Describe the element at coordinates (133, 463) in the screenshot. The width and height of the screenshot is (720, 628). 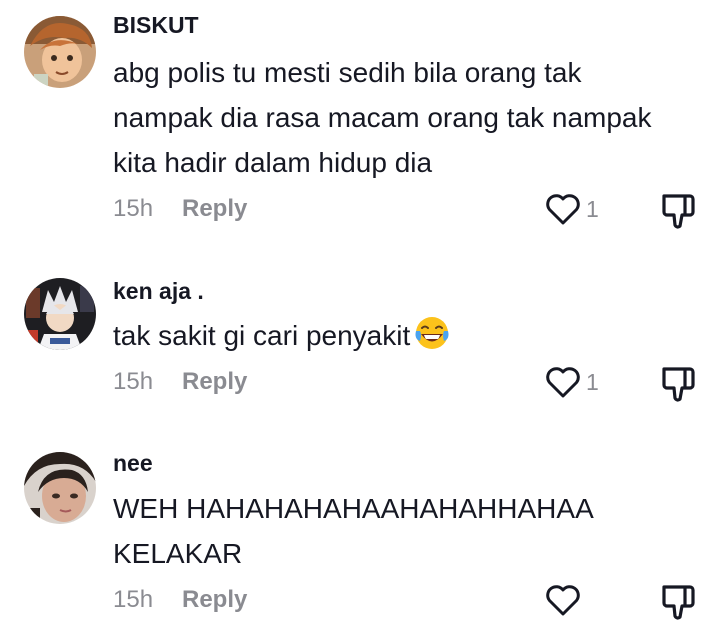
I see `comment-username: nee` at that location.